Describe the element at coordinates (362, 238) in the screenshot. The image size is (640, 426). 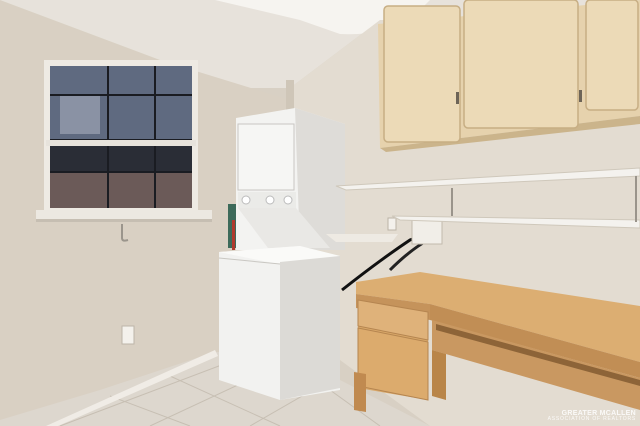
I see `small-shelf` at that location.